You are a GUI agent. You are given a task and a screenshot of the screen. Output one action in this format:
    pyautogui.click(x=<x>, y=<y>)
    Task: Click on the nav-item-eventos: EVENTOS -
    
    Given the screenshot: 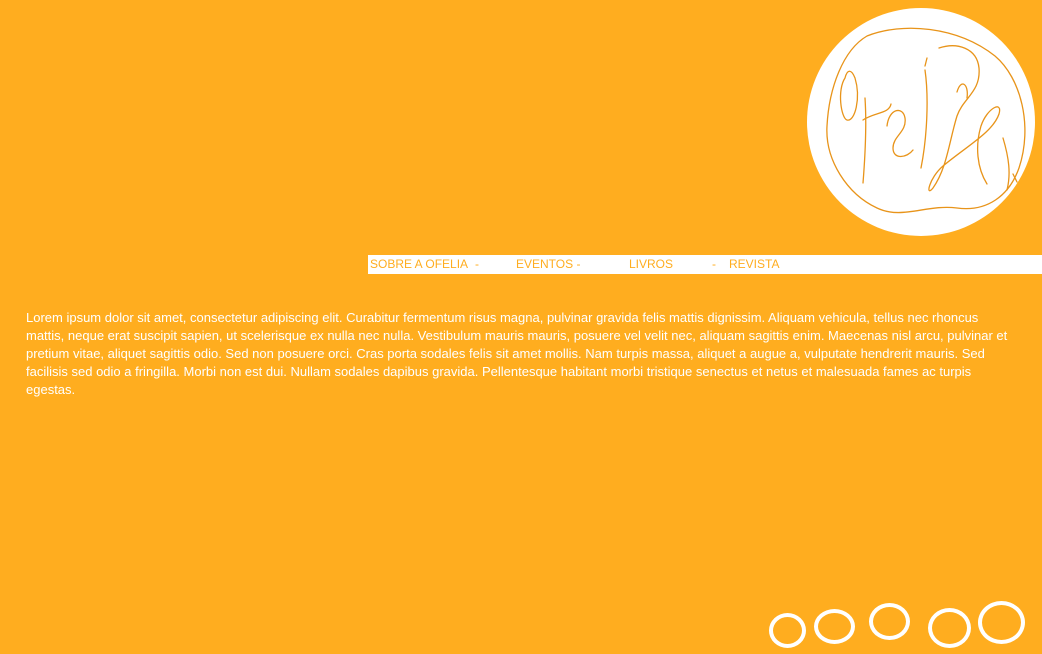 What is the action you would take?
    pyautogui.click(x=548, y=264)
    